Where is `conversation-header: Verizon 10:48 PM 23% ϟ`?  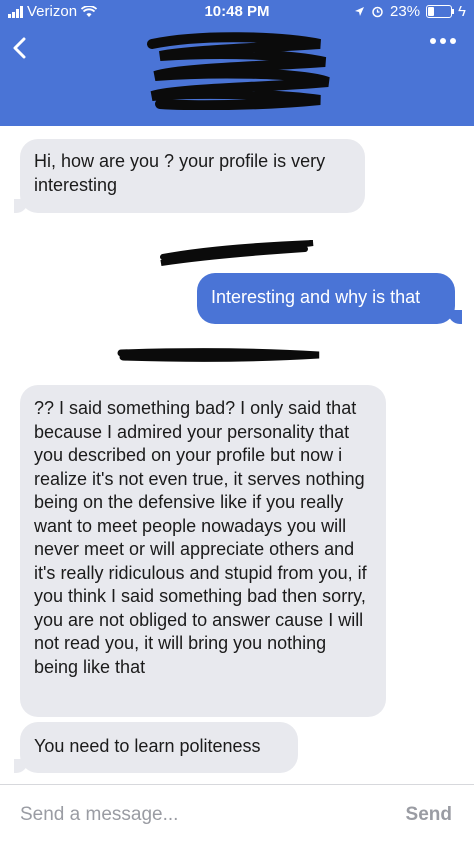
conversation-header: Verizon 10:48 PM 23% ϟ is located at coordinates (237, 63).